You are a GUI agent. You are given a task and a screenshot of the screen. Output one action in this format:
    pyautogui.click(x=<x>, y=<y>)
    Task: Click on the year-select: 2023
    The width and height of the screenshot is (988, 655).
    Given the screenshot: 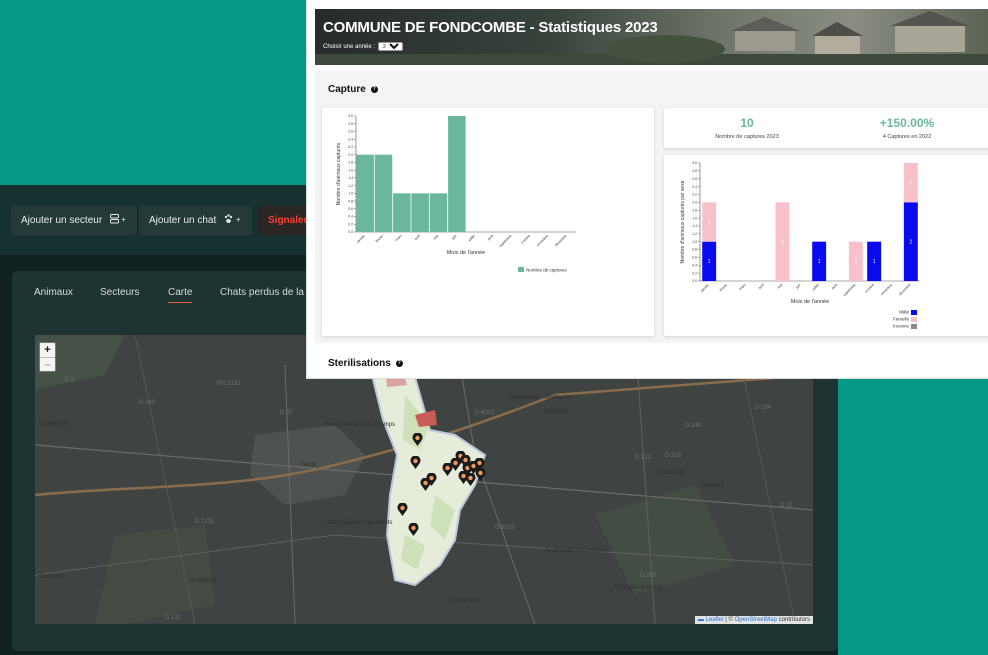 What is the action you would take?
    pyautogui.click(x=391, y=46)
    